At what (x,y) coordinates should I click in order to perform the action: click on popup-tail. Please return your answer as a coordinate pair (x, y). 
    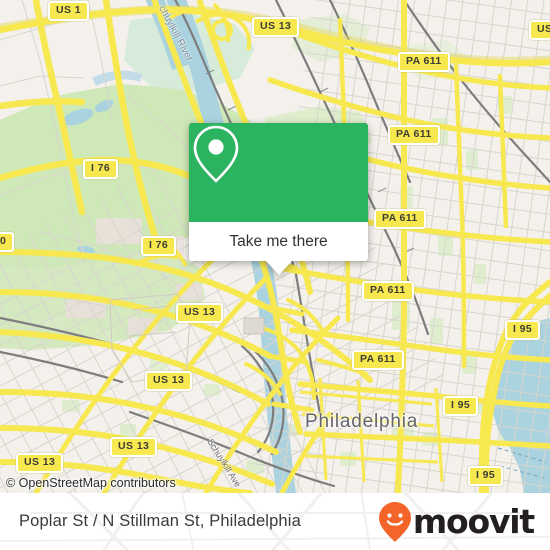
    Looking at the image, I should click on (278, 268).